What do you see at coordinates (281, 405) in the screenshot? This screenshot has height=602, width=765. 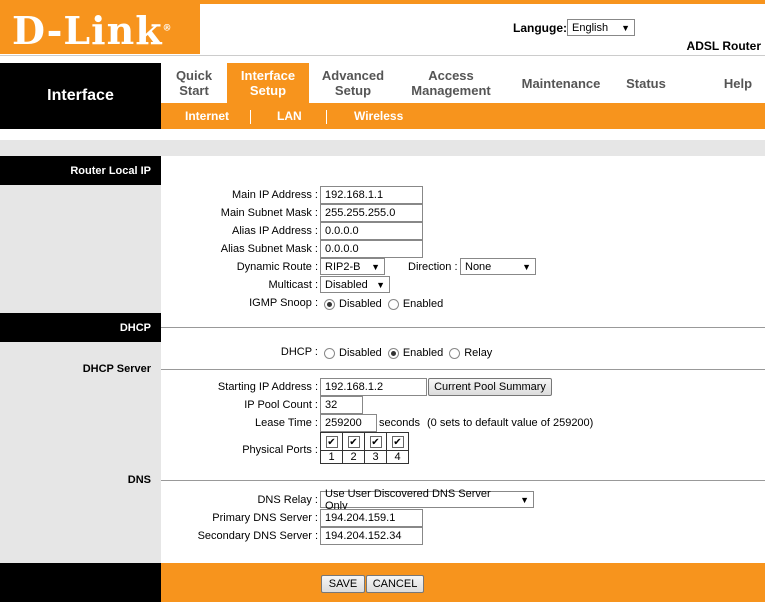 I see `pool-count-label: IP Pool Count :` at bounding box center [281, 405].